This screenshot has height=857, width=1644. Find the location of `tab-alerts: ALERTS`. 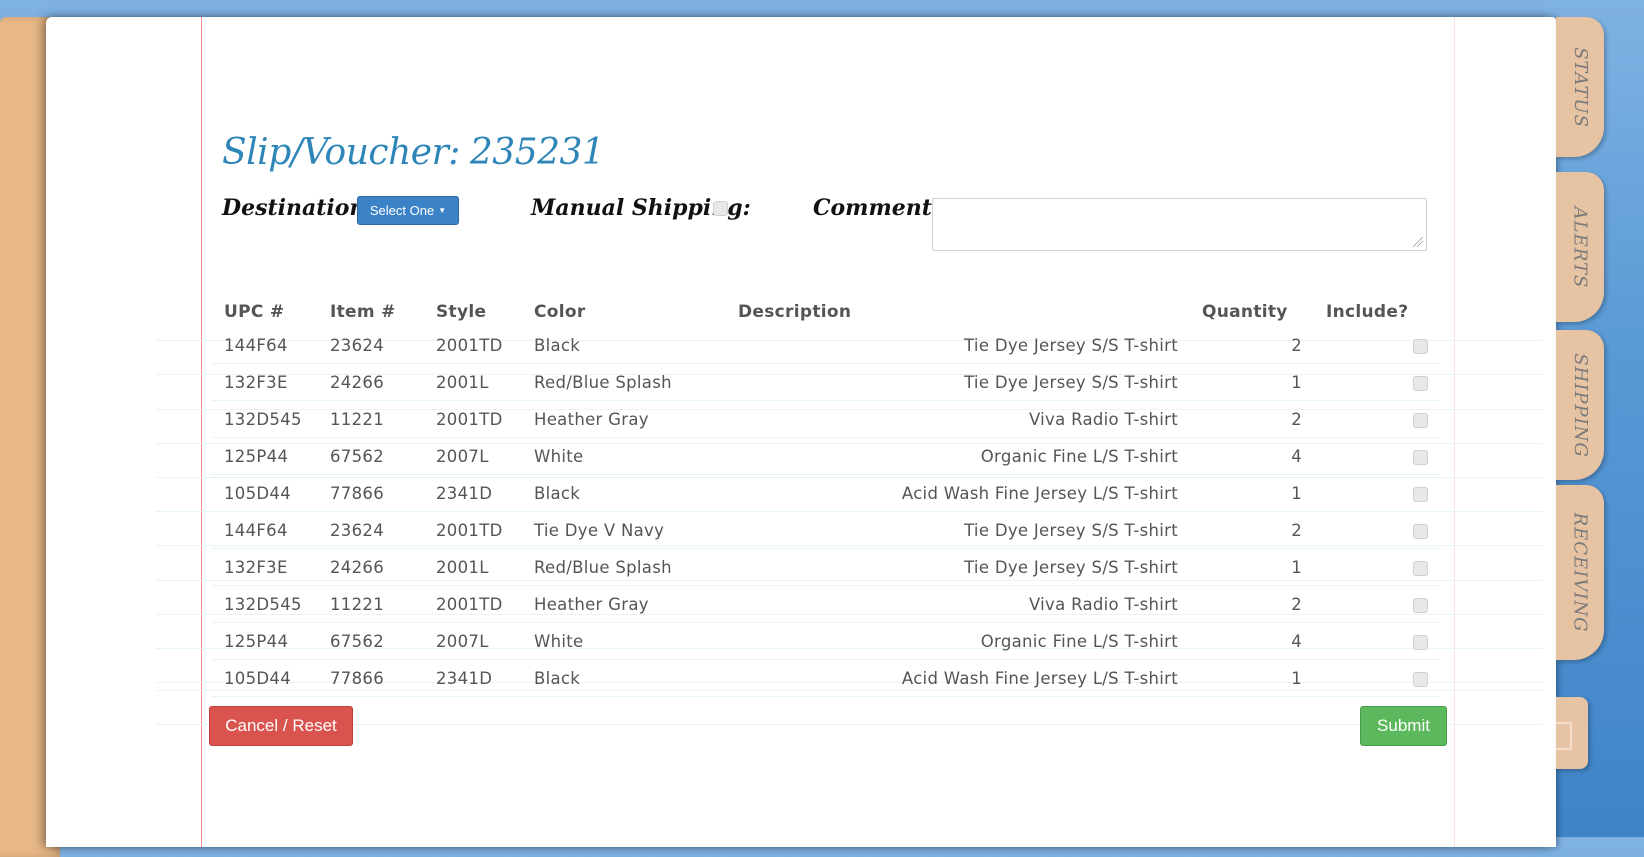

tab-alerts: ALERTS is located at coordinates (1580, 247).